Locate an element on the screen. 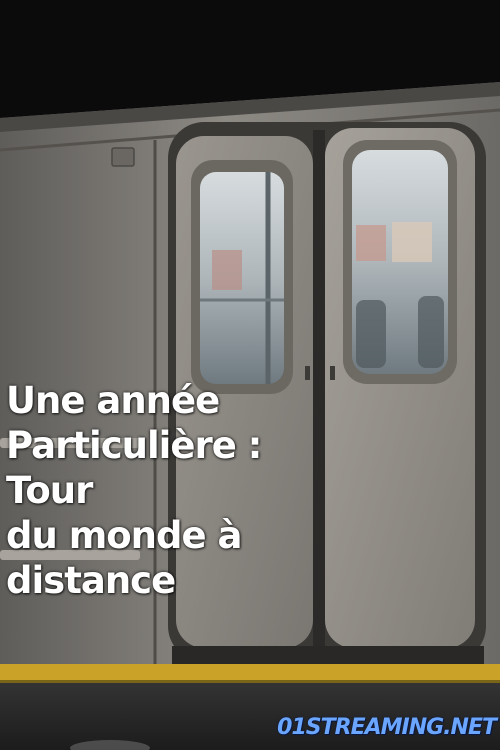  title-line: Une année is located at coordinates (113, 400).